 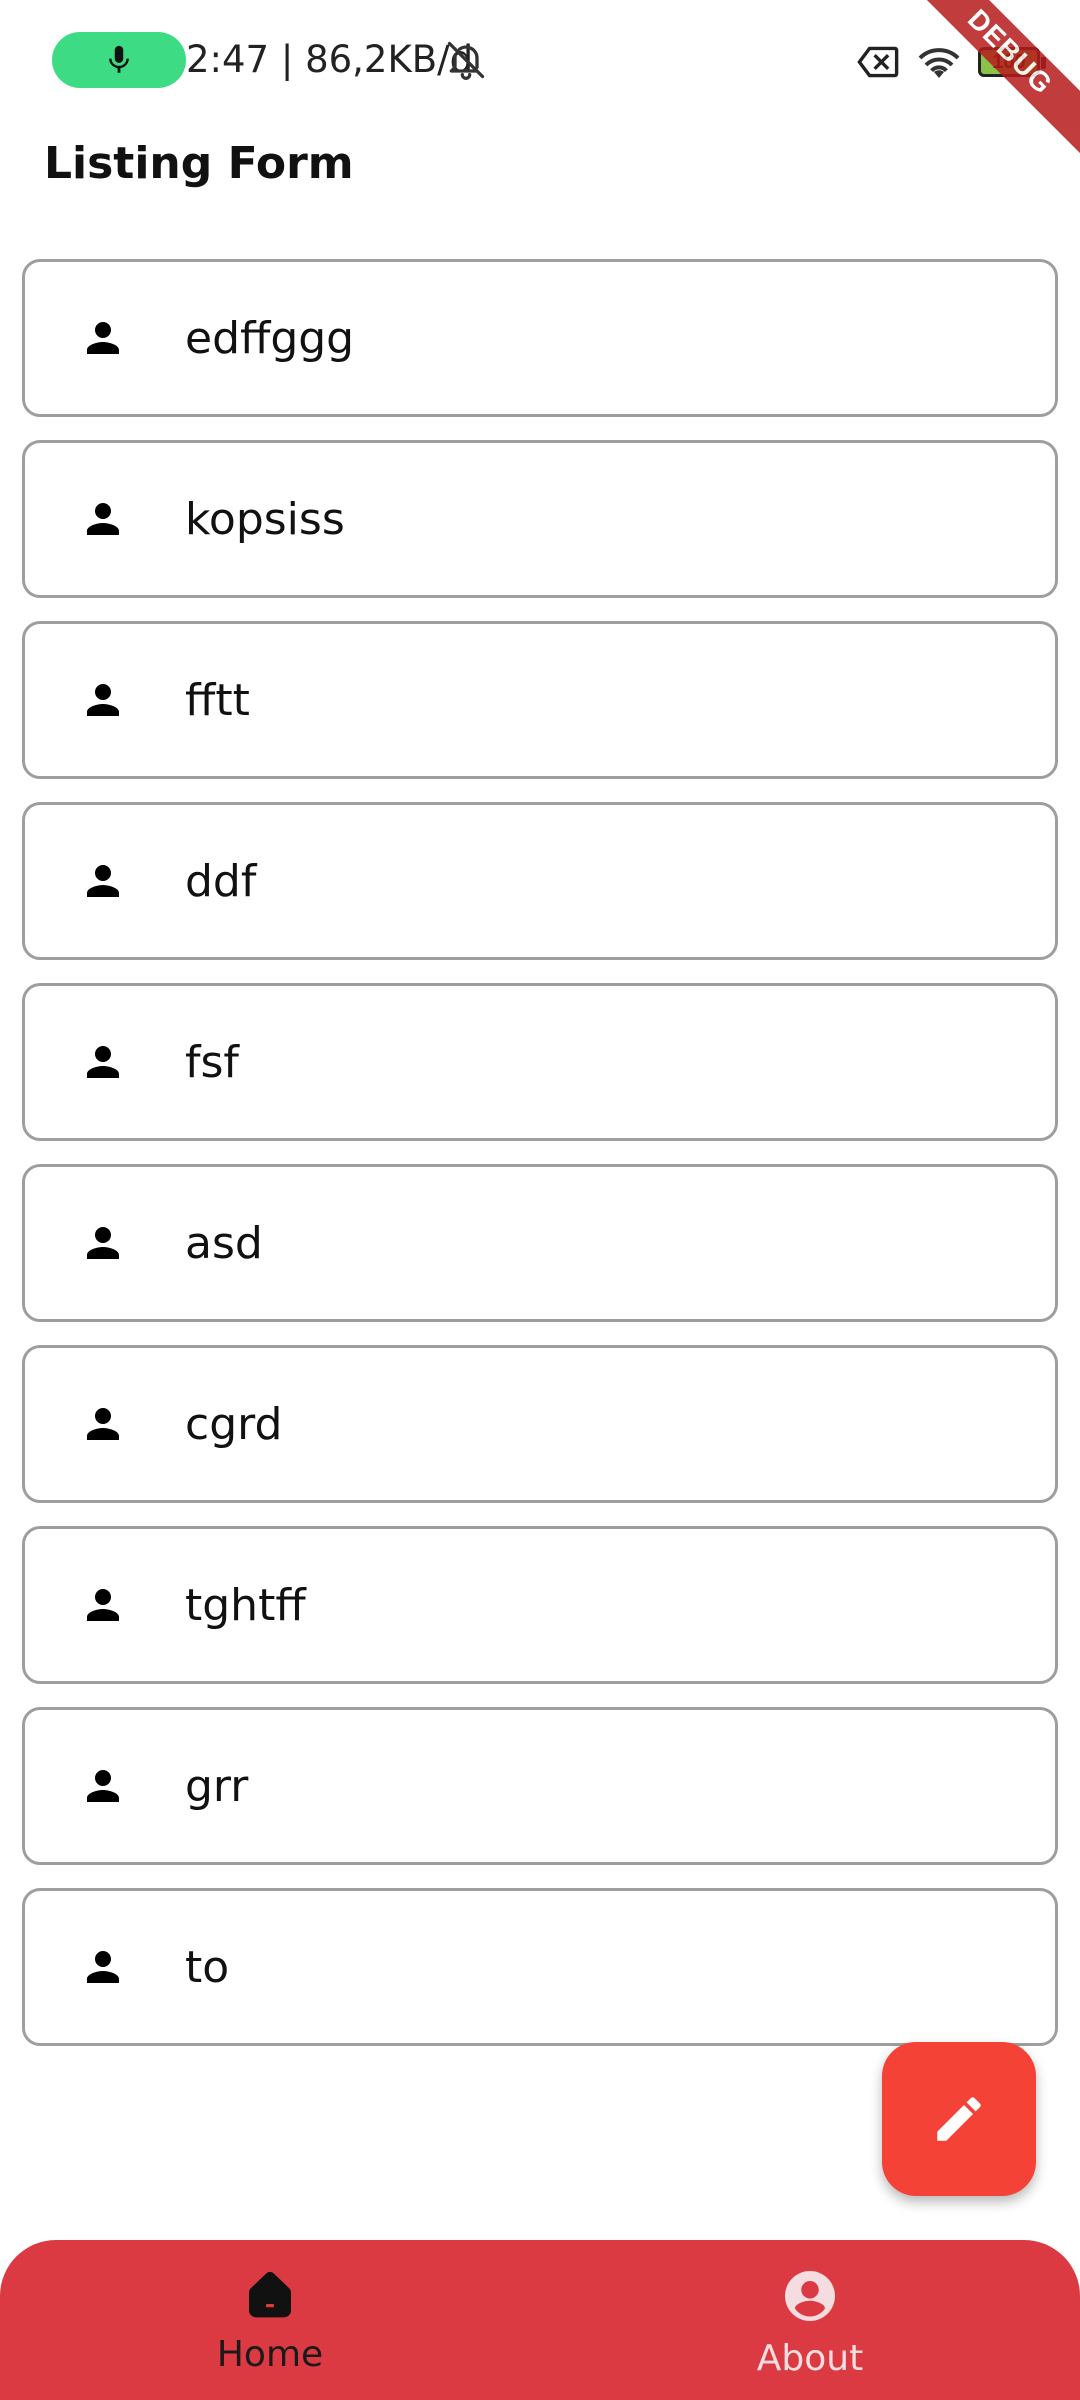 What do you see at coordinates (270, 2354) in the screenshot?
I see `nav-item-home-label: Home` at bounding box center [270, 2354].